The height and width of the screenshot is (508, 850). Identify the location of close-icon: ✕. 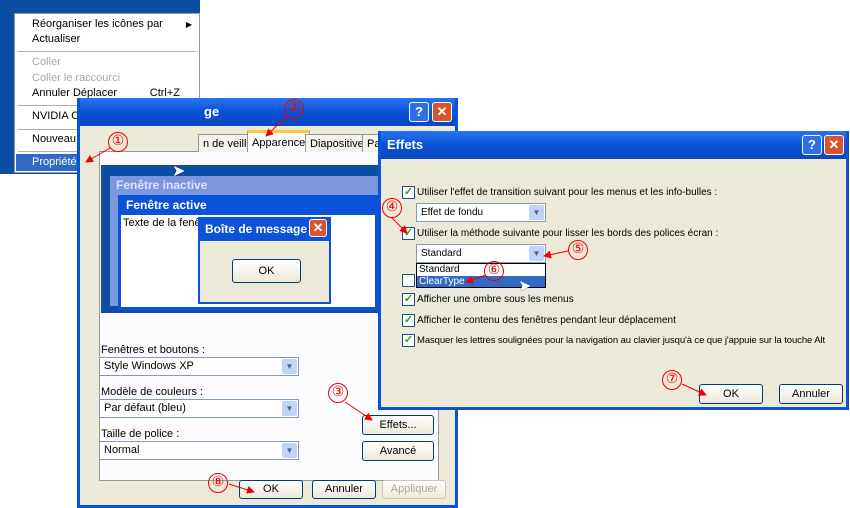
(318, 228).